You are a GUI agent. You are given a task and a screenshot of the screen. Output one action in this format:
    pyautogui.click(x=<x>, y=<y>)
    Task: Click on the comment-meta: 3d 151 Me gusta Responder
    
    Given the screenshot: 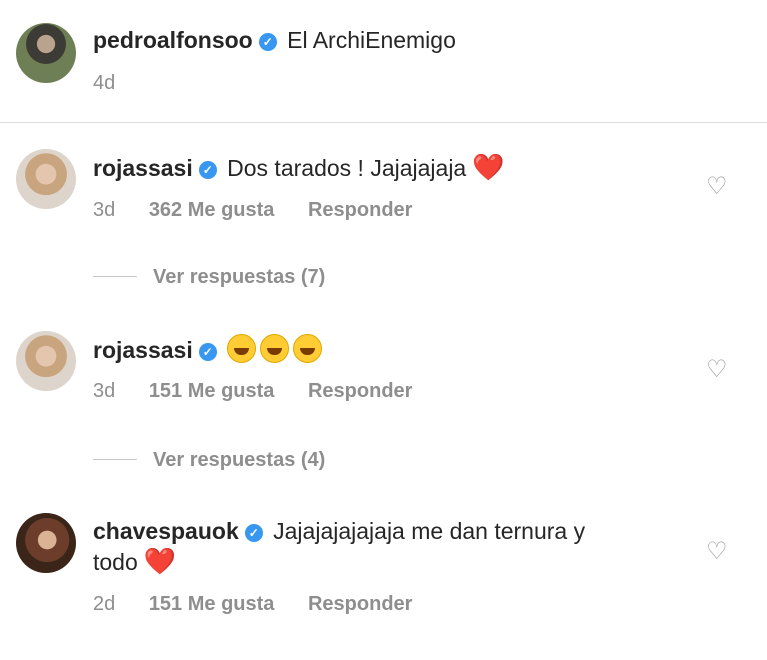 What is the action you would take?
    pyautogui.click(x=266, y=391)
    